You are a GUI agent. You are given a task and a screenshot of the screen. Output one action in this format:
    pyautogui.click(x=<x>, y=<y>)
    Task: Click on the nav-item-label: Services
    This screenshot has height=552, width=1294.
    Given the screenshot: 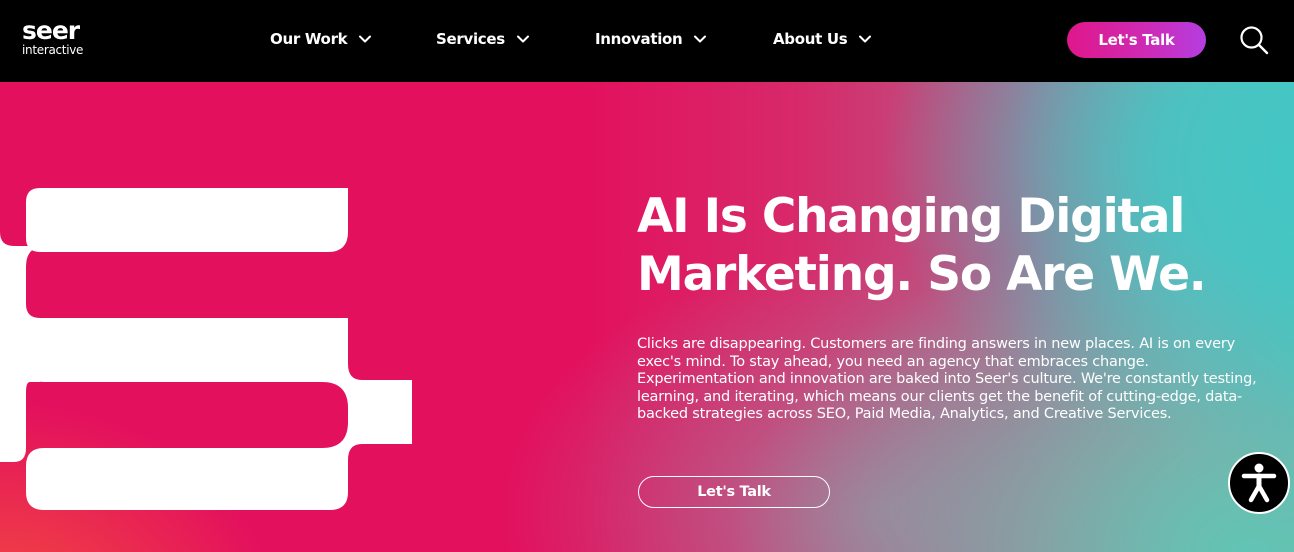 What is the action you would take?
    pyautogui.click(x=470, y=39)
    